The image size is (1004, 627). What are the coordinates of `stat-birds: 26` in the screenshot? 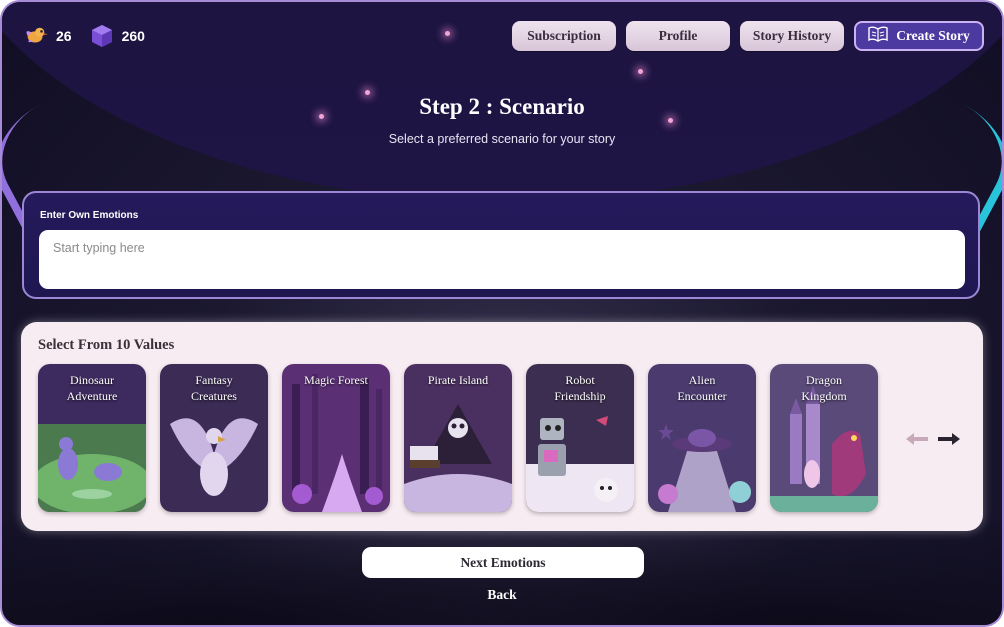 It's located at (48, 36).